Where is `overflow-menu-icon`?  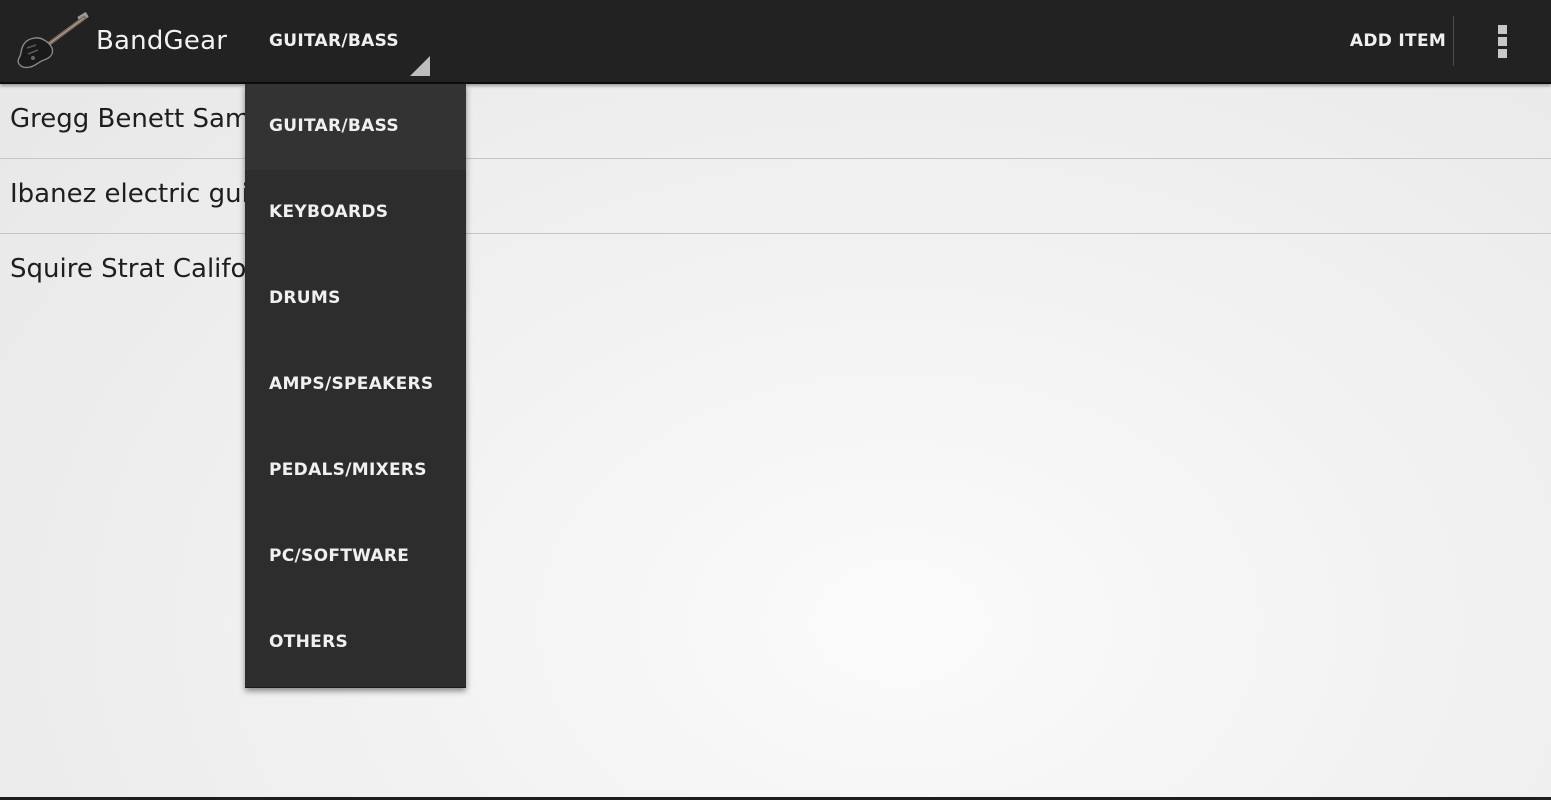
overflow-menu-icon is located at coordinates (1503, 41).